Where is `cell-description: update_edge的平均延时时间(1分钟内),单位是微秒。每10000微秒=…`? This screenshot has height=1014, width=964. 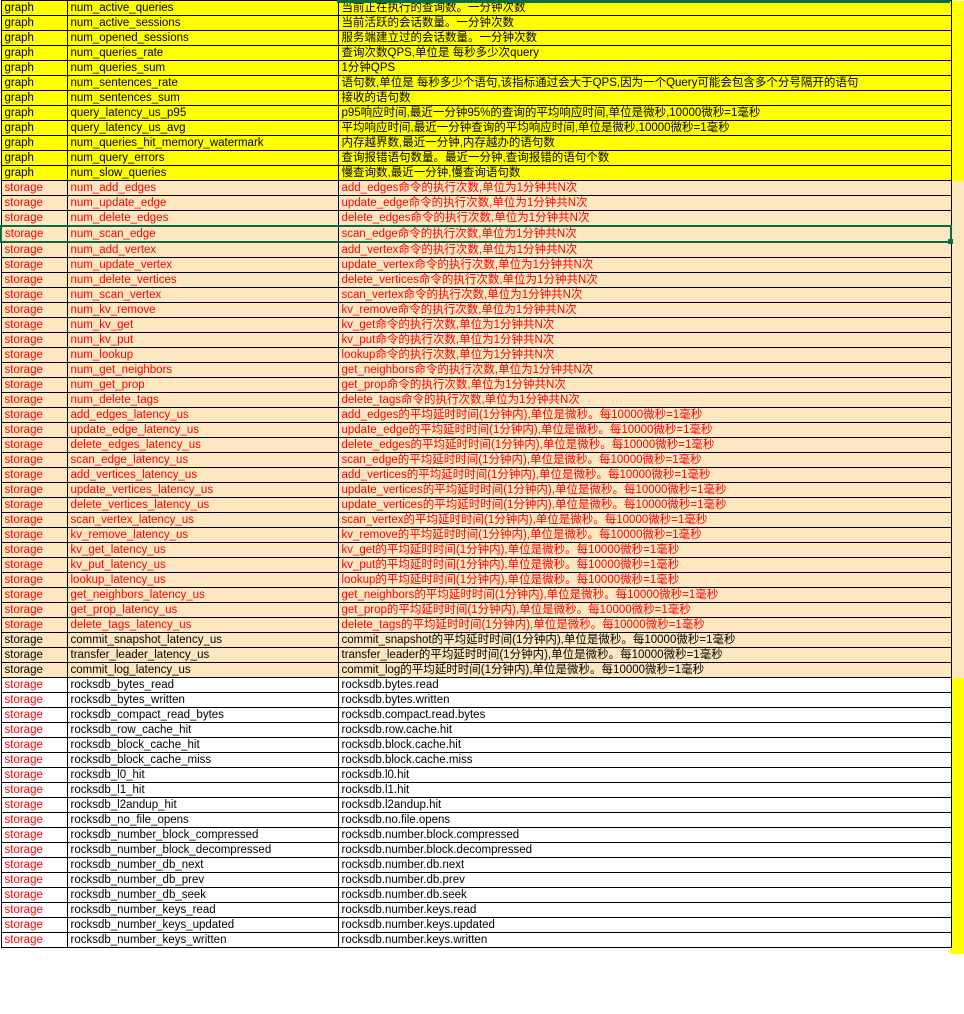
cell-description: update_edge的平均延时时间(1分钟内),单位是微秒。每10000微秒=… is located at coordinates (644, 430).